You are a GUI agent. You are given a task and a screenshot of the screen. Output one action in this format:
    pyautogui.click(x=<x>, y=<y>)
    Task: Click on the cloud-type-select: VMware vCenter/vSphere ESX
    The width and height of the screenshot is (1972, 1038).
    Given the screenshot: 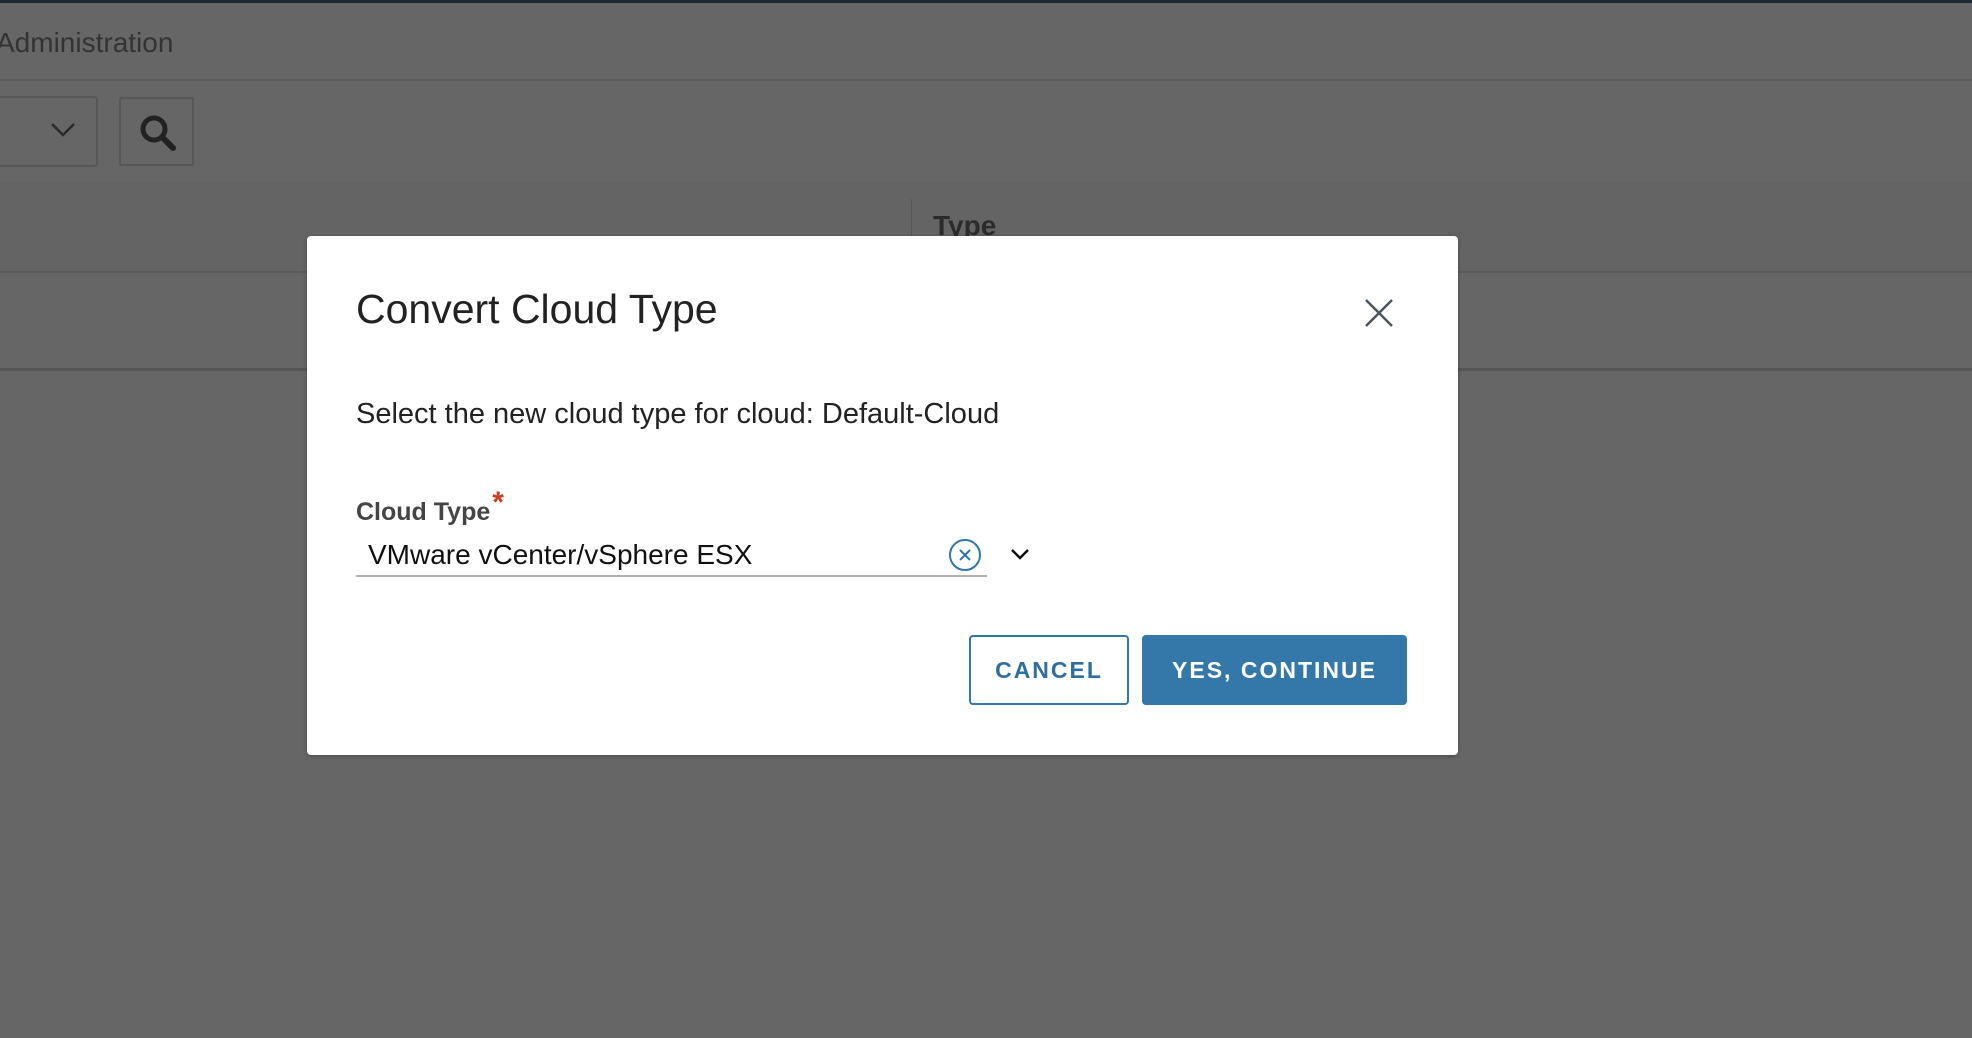 What is the action you would take?
    pyautogui.click(x=692, y=554)
    